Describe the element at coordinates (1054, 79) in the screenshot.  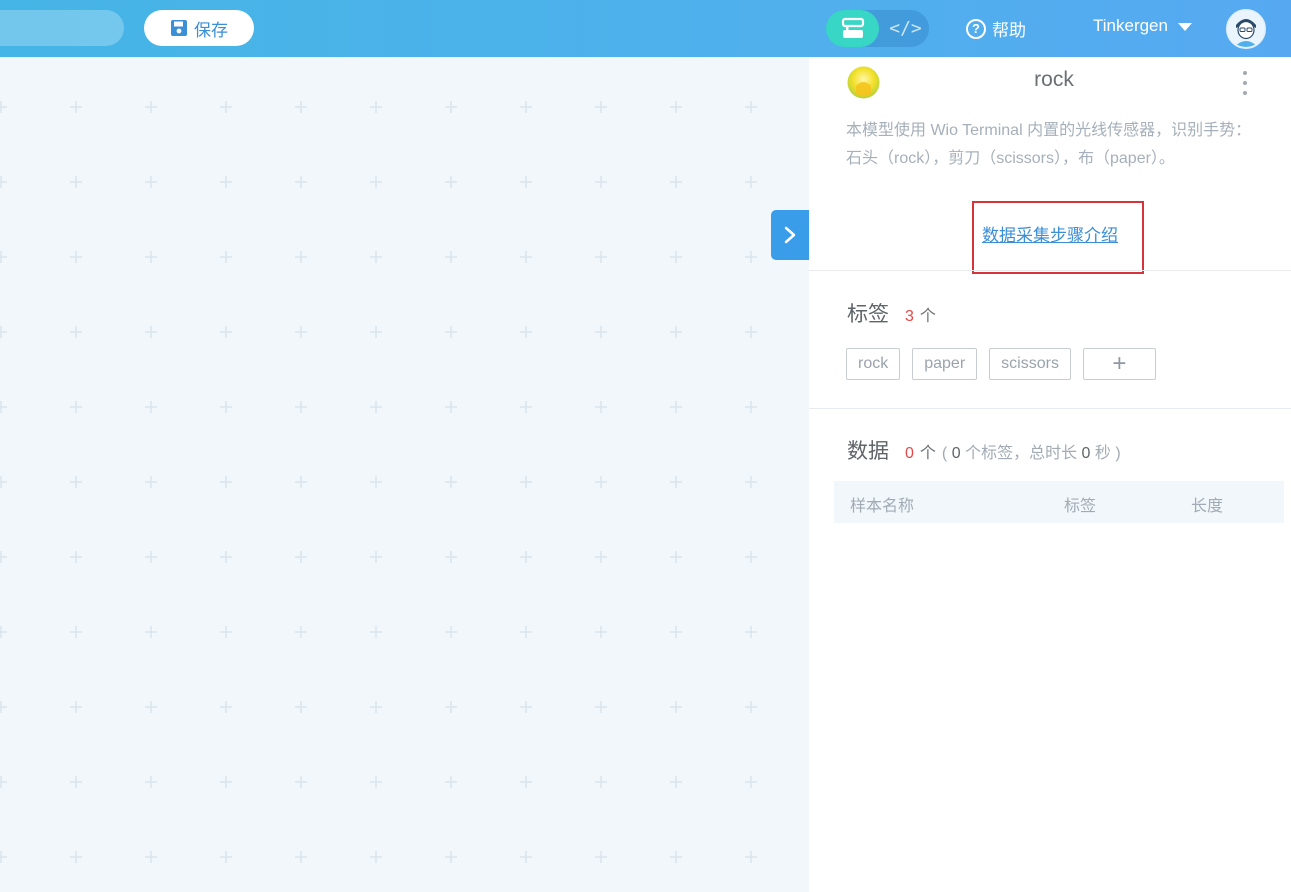
I see `model-title: rock` at that location.